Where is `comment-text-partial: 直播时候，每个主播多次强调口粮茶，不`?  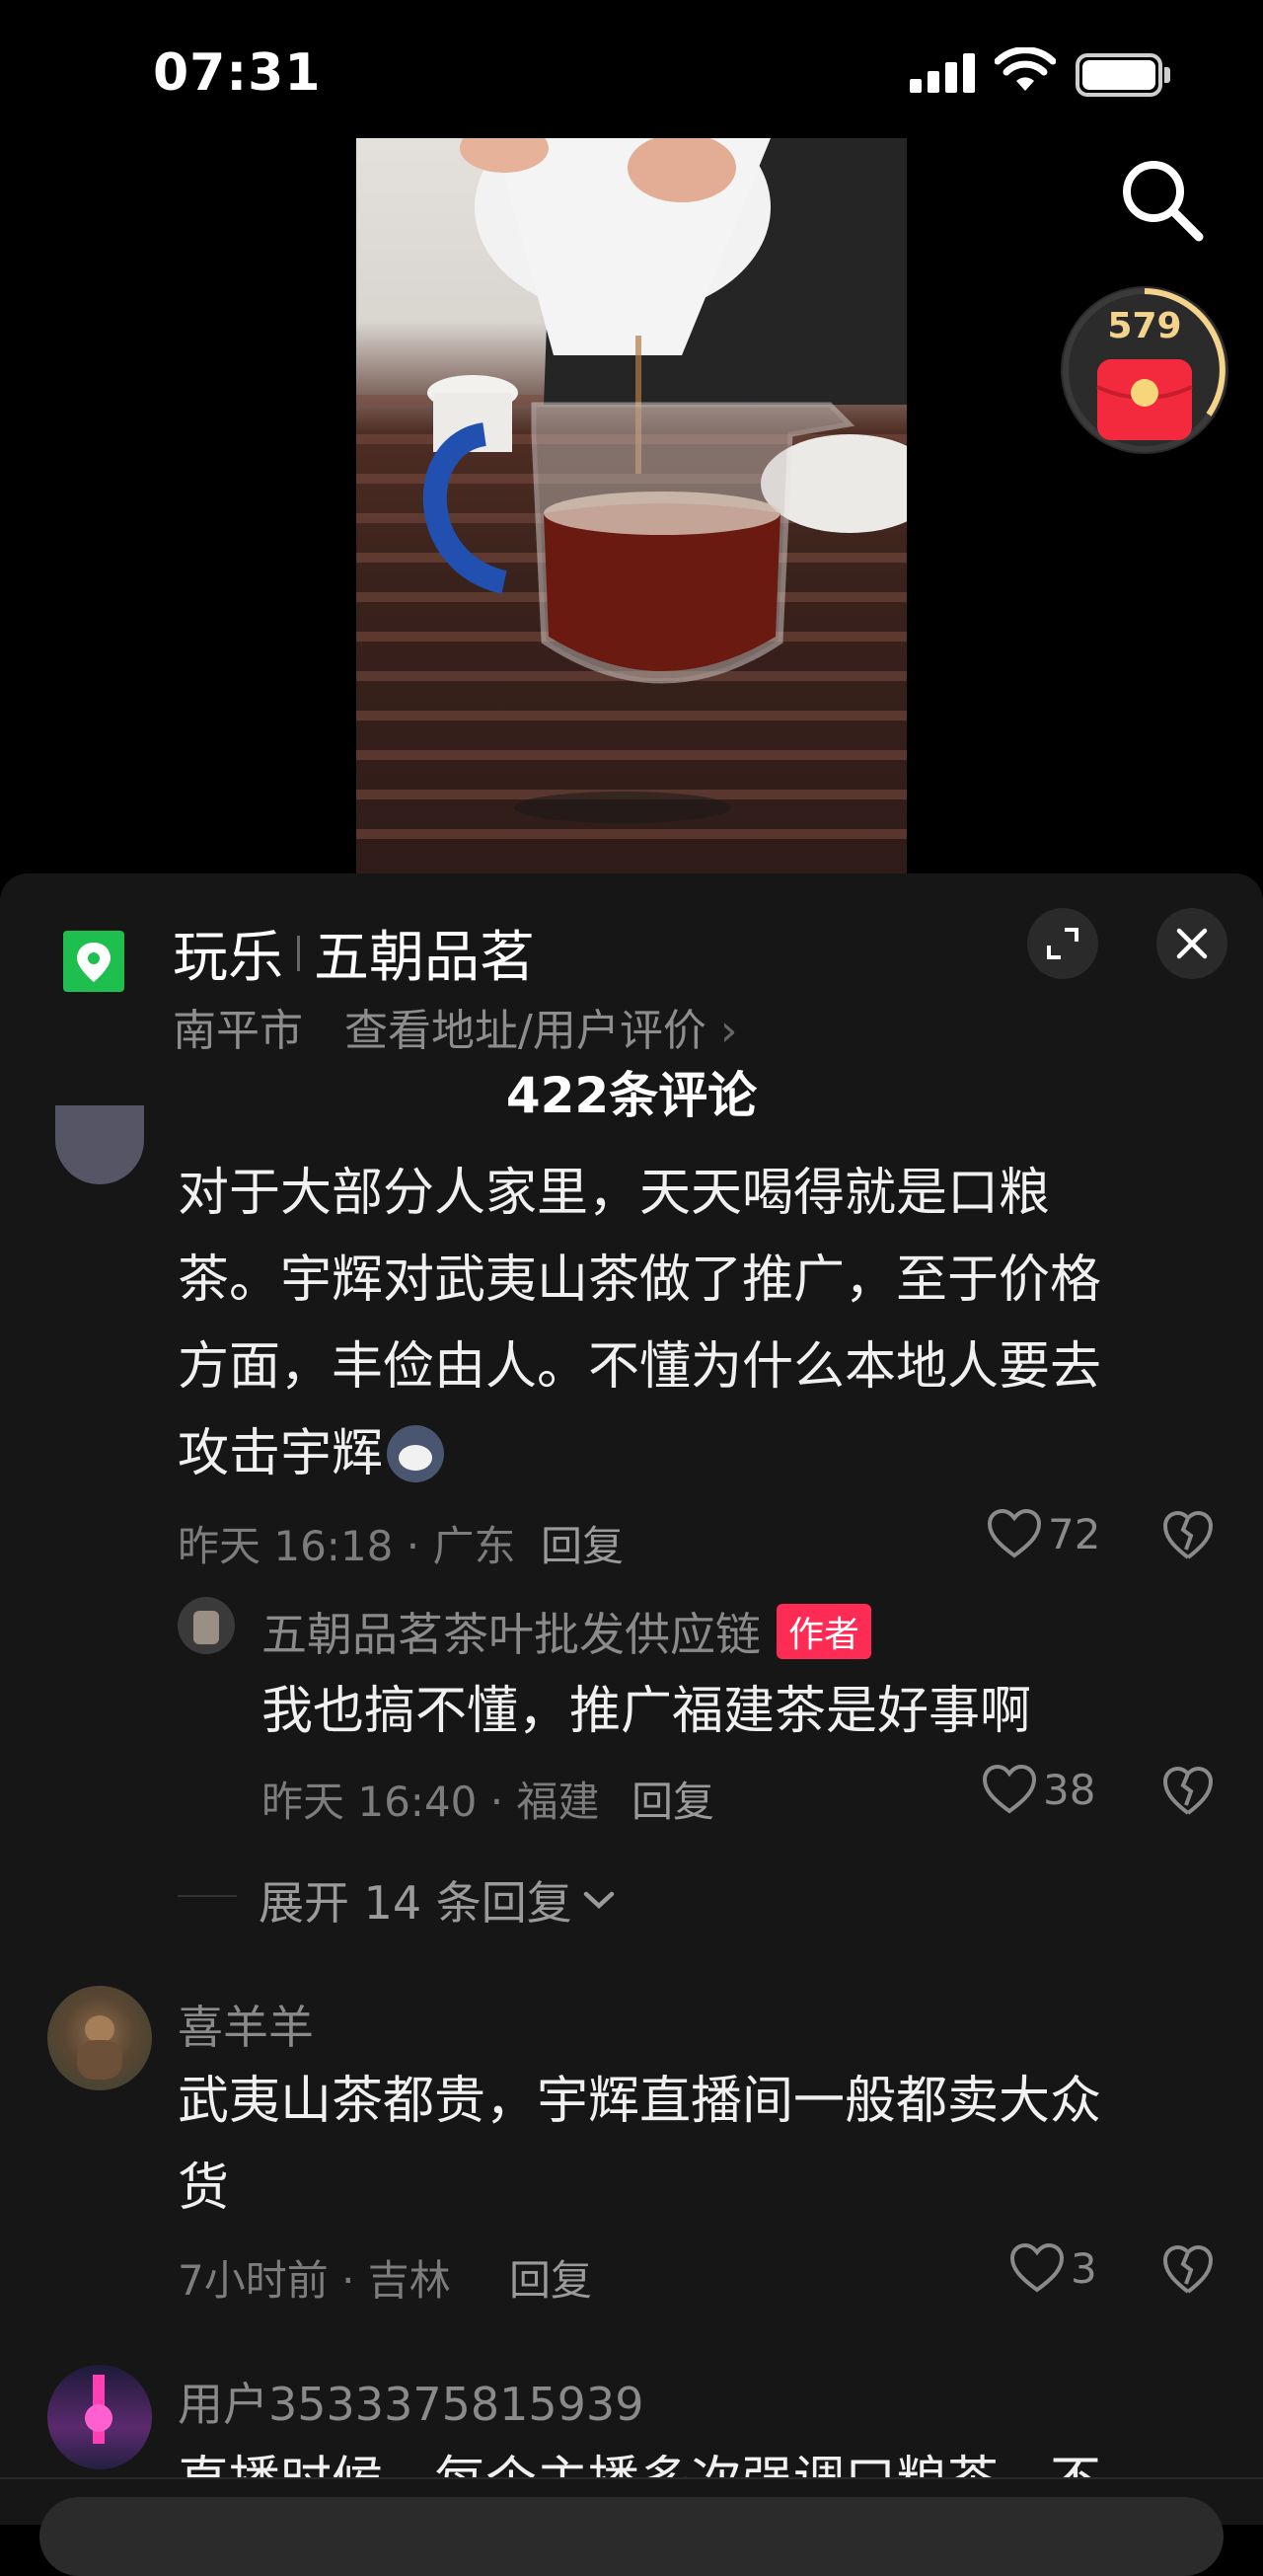
comment-text-partial: 直播时候，每个主播多次强调口粮茶，不 is located at coordinates (631, 2458).